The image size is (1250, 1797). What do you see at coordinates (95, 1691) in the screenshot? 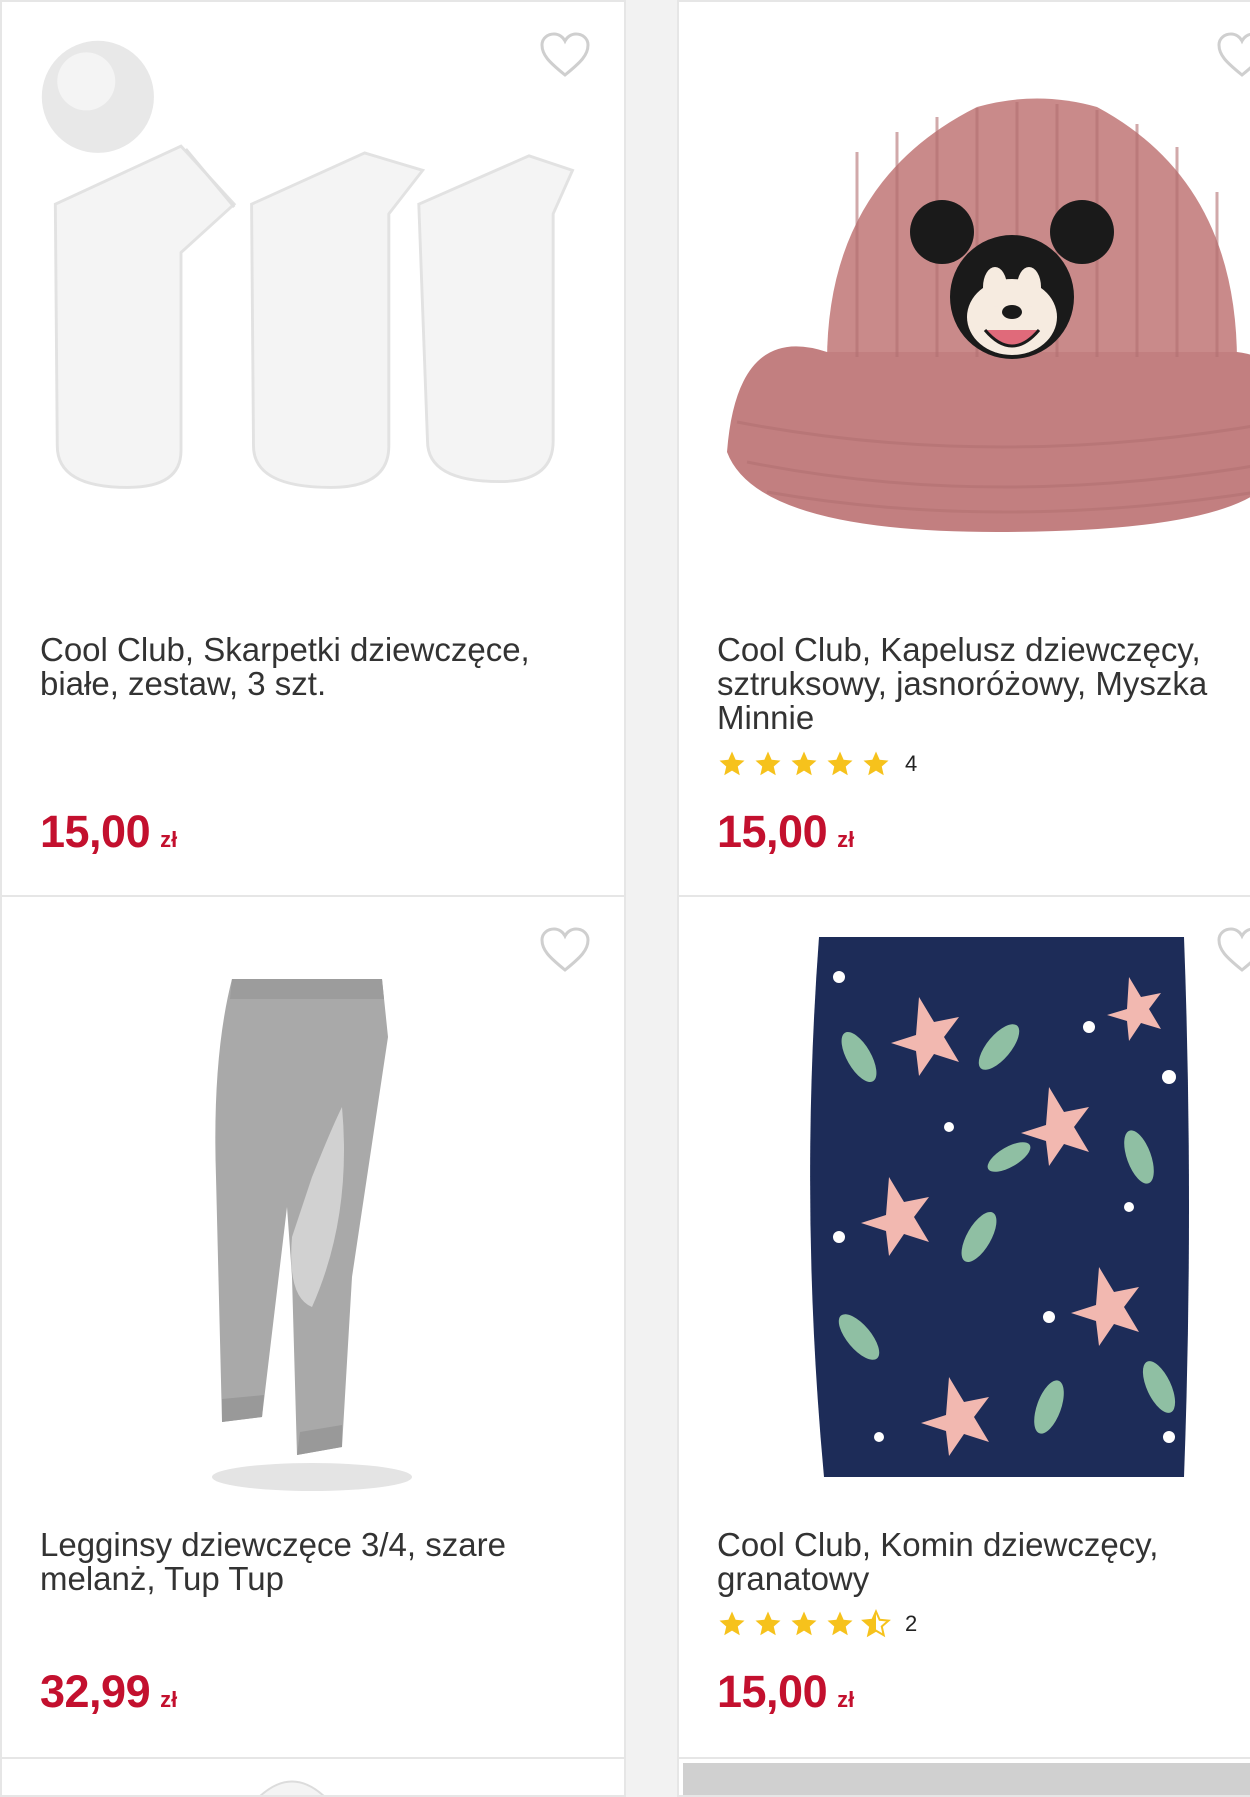
I see `price-amount: 32,99` at bounding box center [95, 1691].